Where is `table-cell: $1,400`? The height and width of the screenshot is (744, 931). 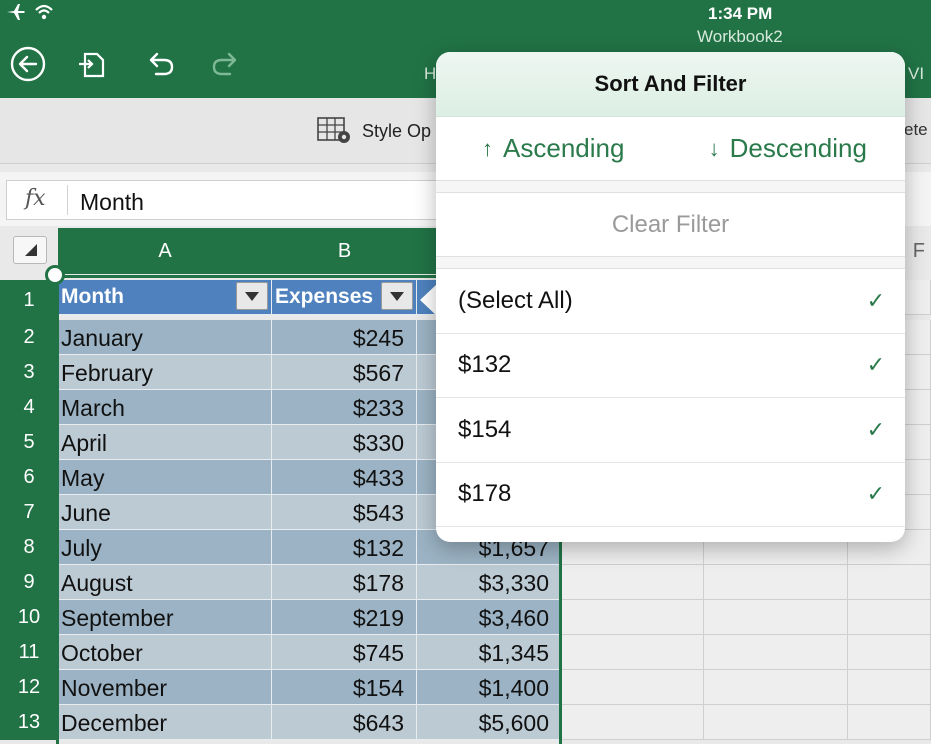
table-cell: $1,400 is located at coordinates (489, 687).